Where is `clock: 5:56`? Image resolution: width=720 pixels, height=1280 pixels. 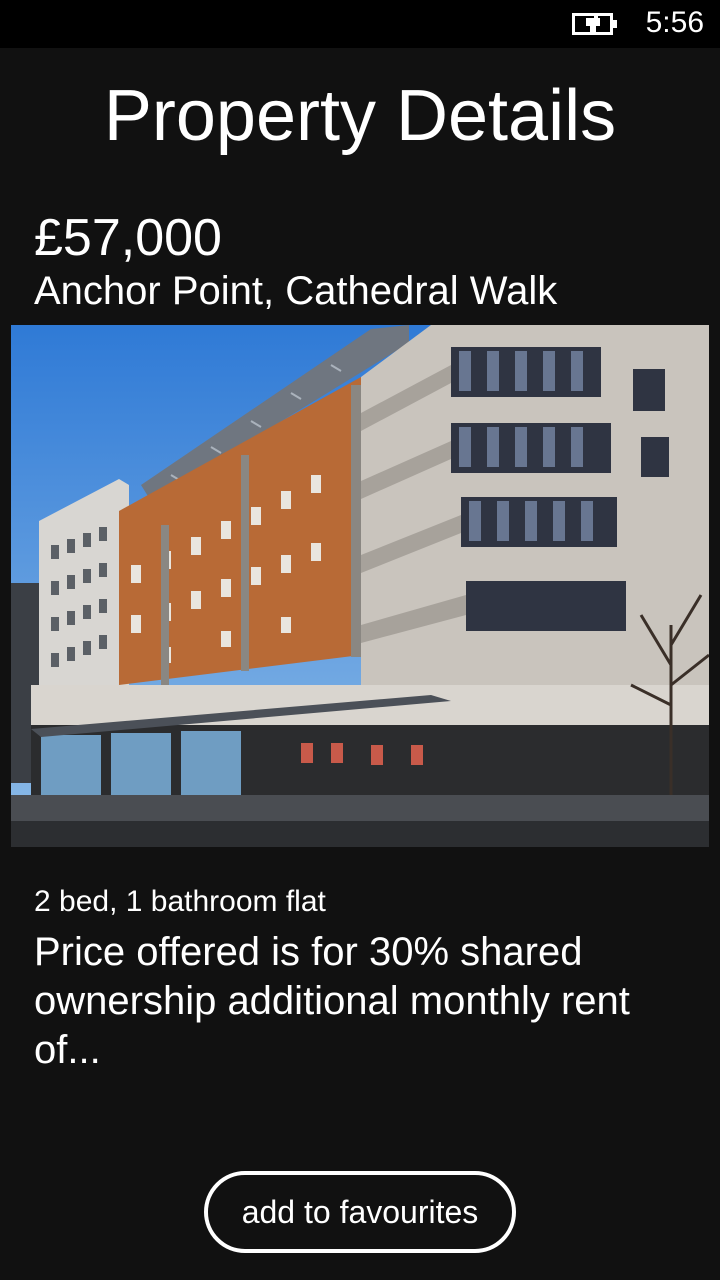
clock: 5:56 is located at coordinates (674, 22).